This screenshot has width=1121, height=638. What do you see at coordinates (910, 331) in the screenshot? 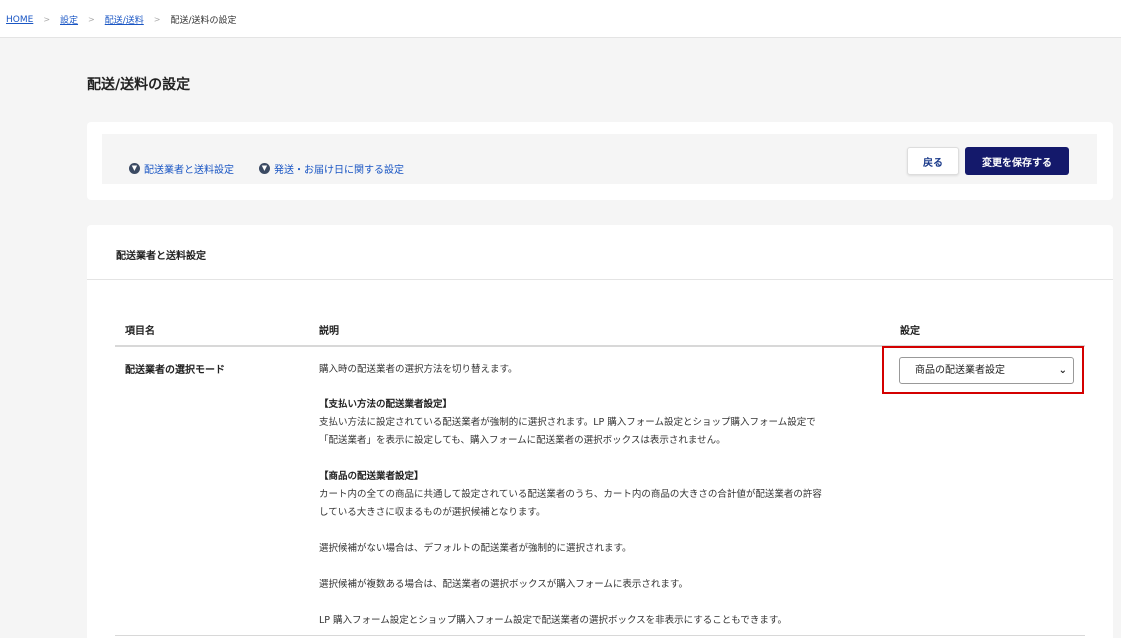
I see `column-header-setting: 設定` at bounding box center [910, 331].